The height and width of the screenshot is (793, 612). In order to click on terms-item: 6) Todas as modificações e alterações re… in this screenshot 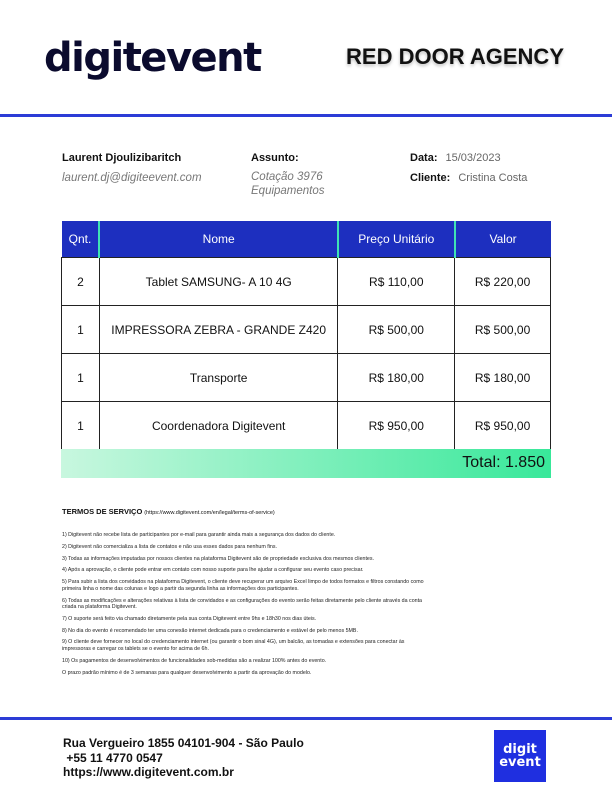, I will do `click(242, 604)`.